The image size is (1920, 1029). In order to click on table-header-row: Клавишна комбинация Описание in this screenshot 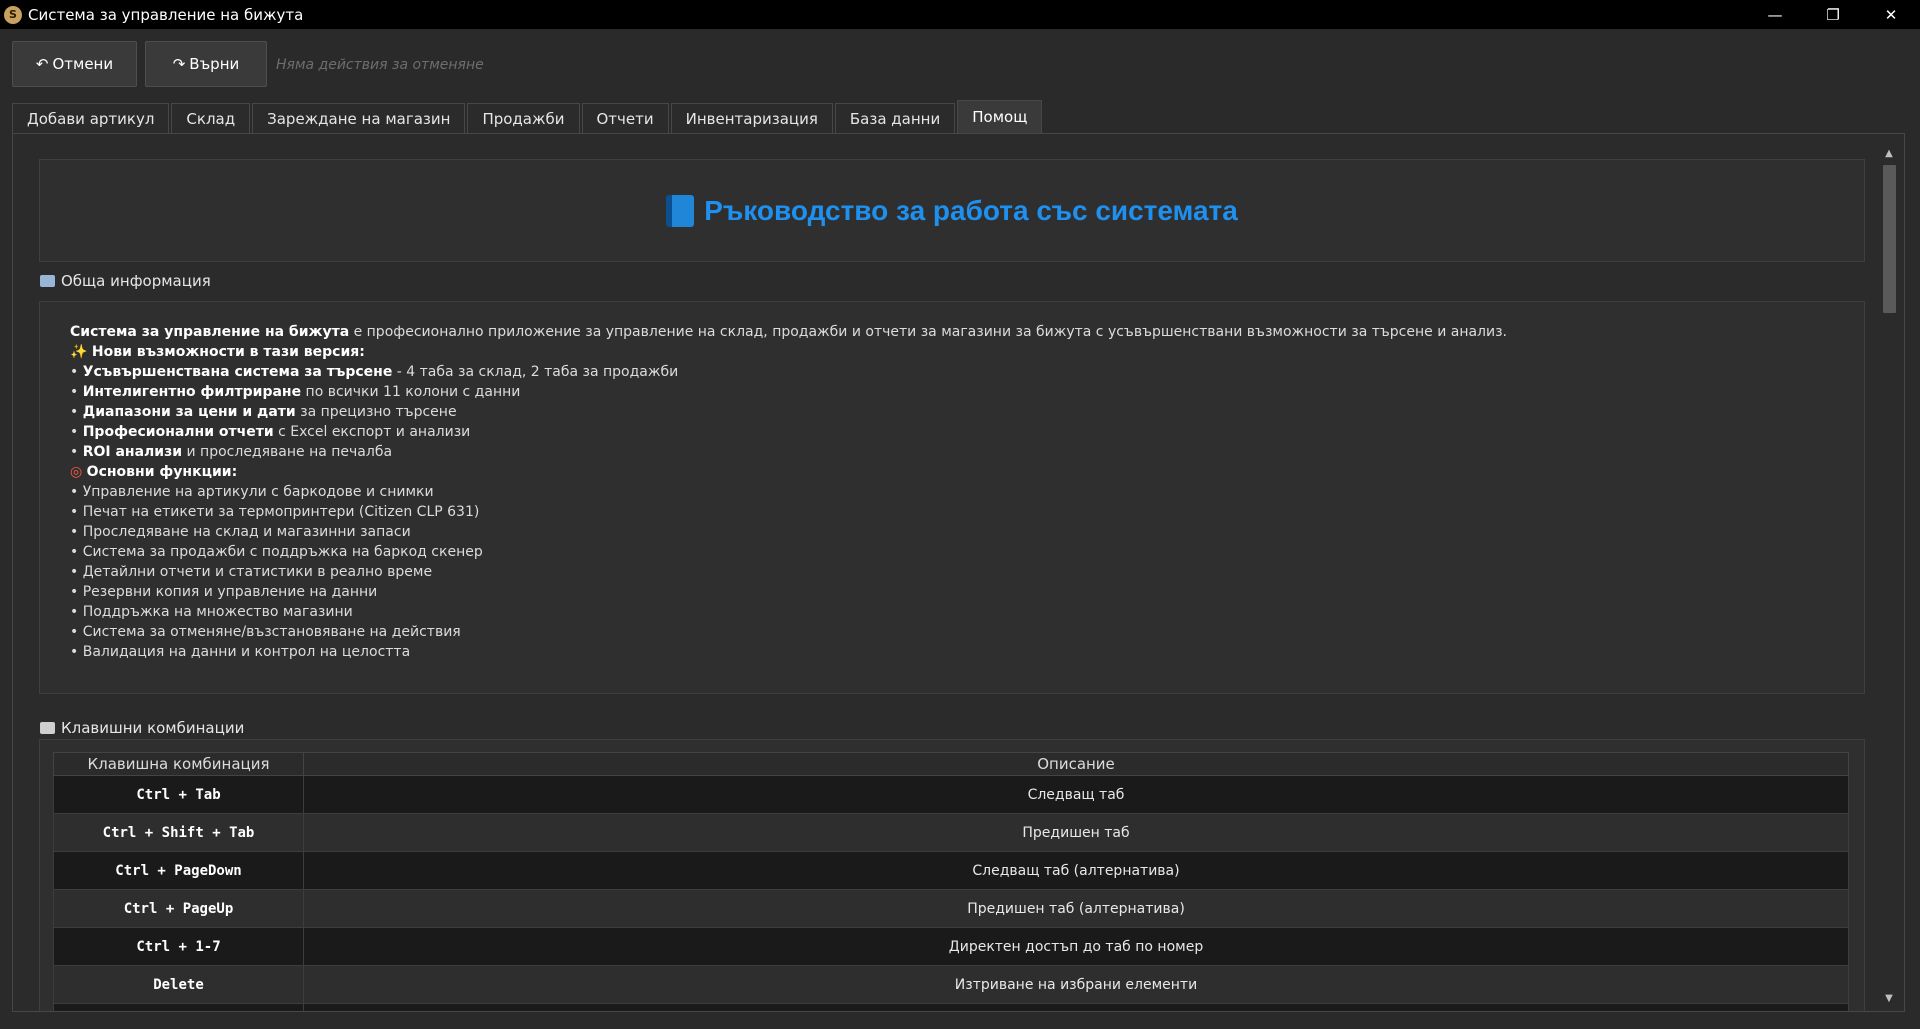, I will do `click(951, 764)`.